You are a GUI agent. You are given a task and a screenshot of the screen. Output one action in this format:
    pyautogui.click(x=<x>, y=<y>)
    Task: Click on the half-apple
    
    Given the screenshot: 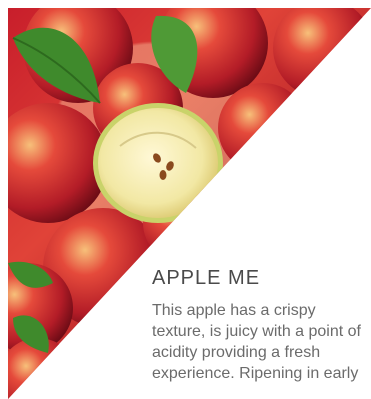 What is the action you would take?
    pyautogui.click(x=158, y=163)
    